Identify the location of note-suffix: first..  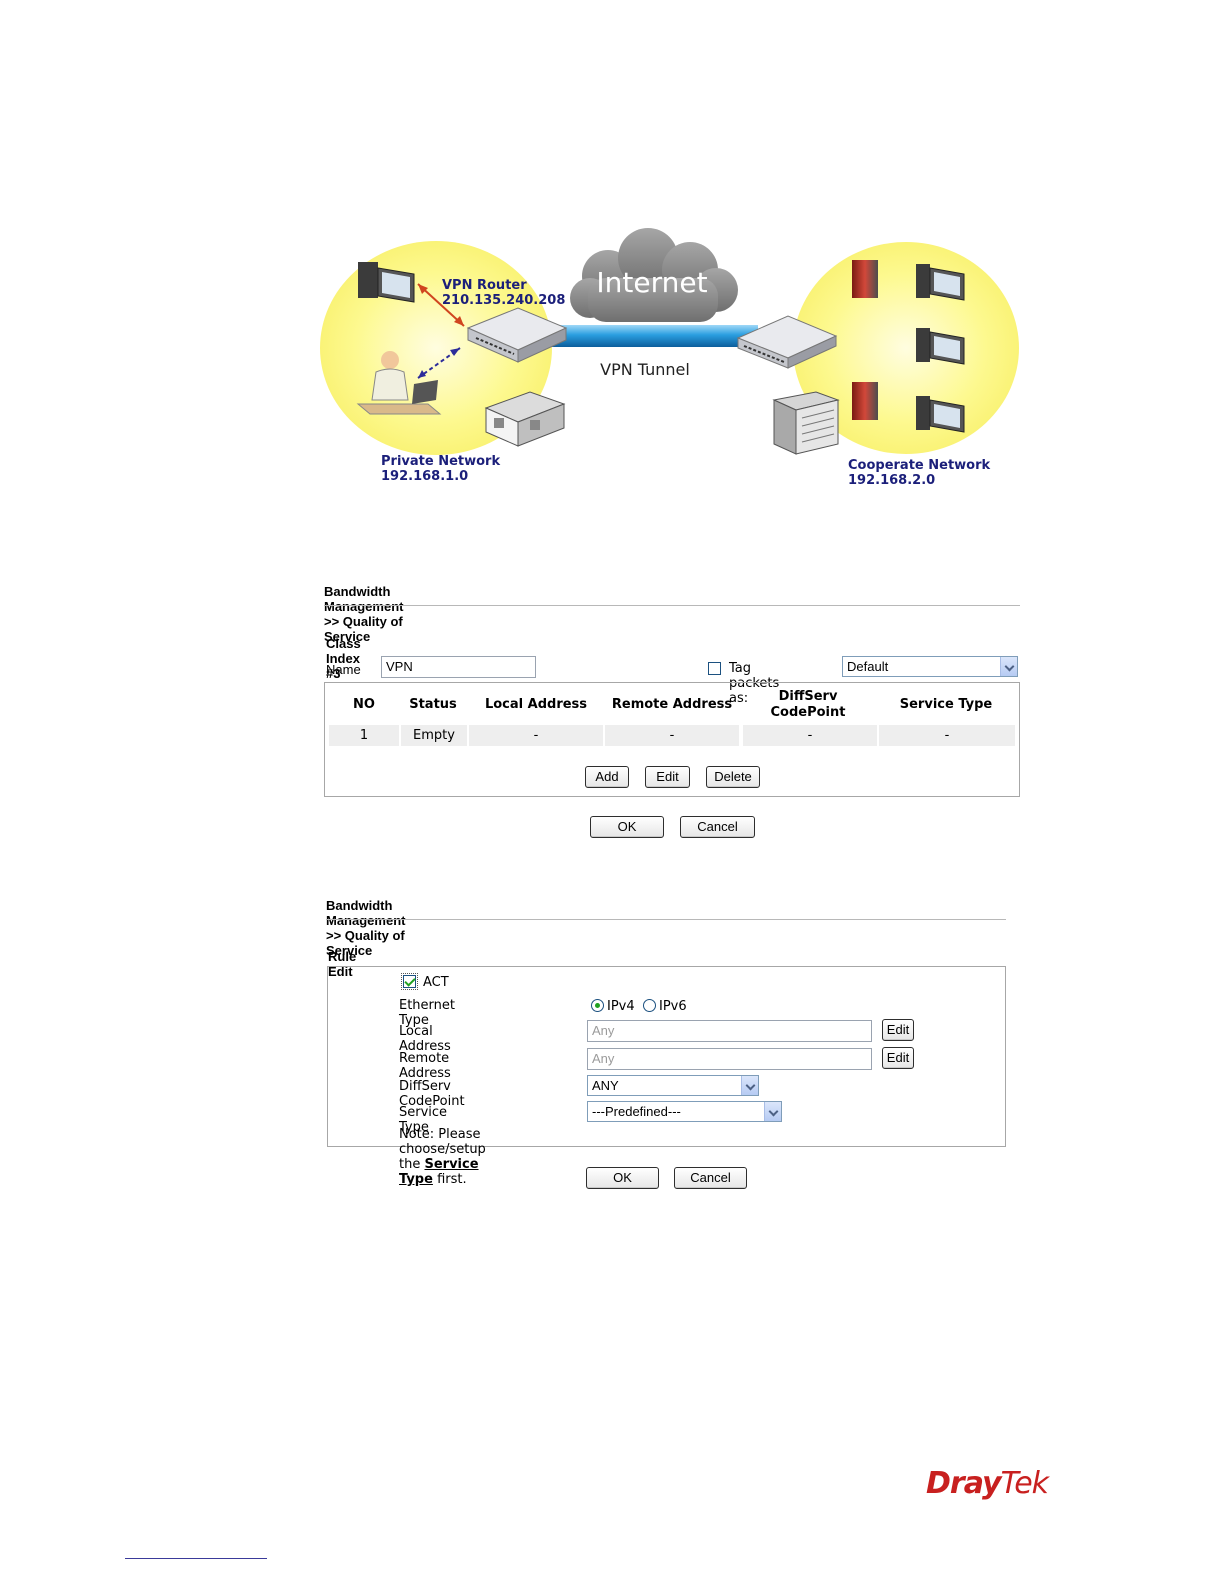
(452, 1179).